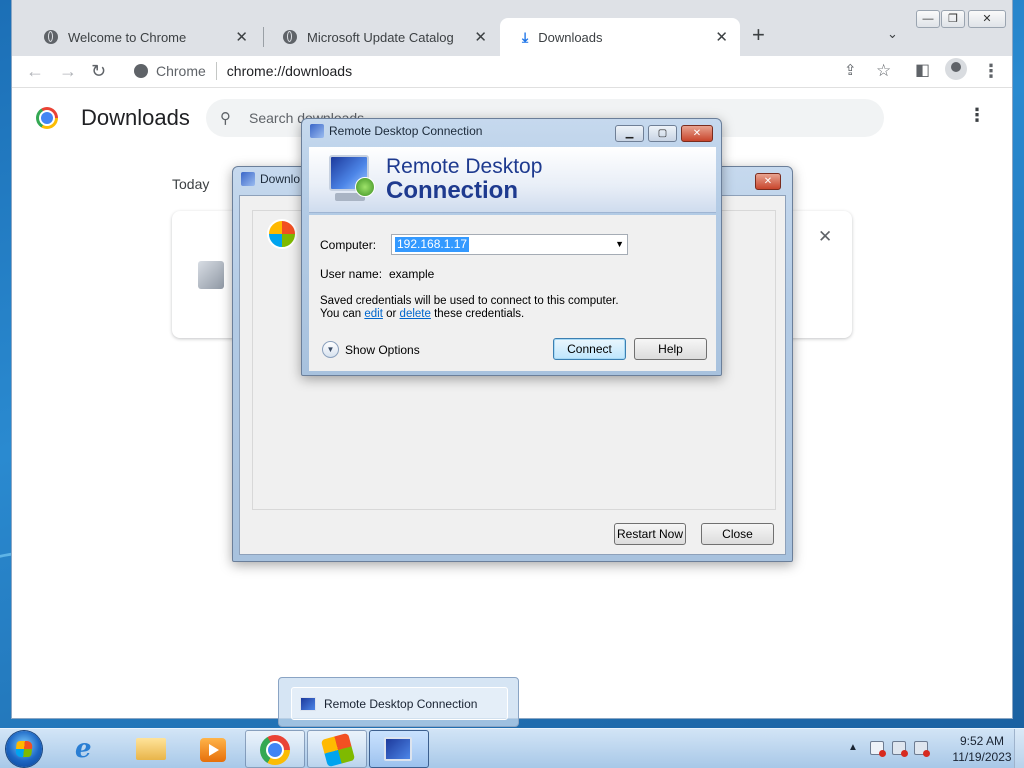 Image resolution: width=1024 pixels, height=768 pixels. What do you see at coordinates (892, 34) in the screenshot?
I see `tab-search-chevron-icon: ⌄` at bounding box center [892, 34].